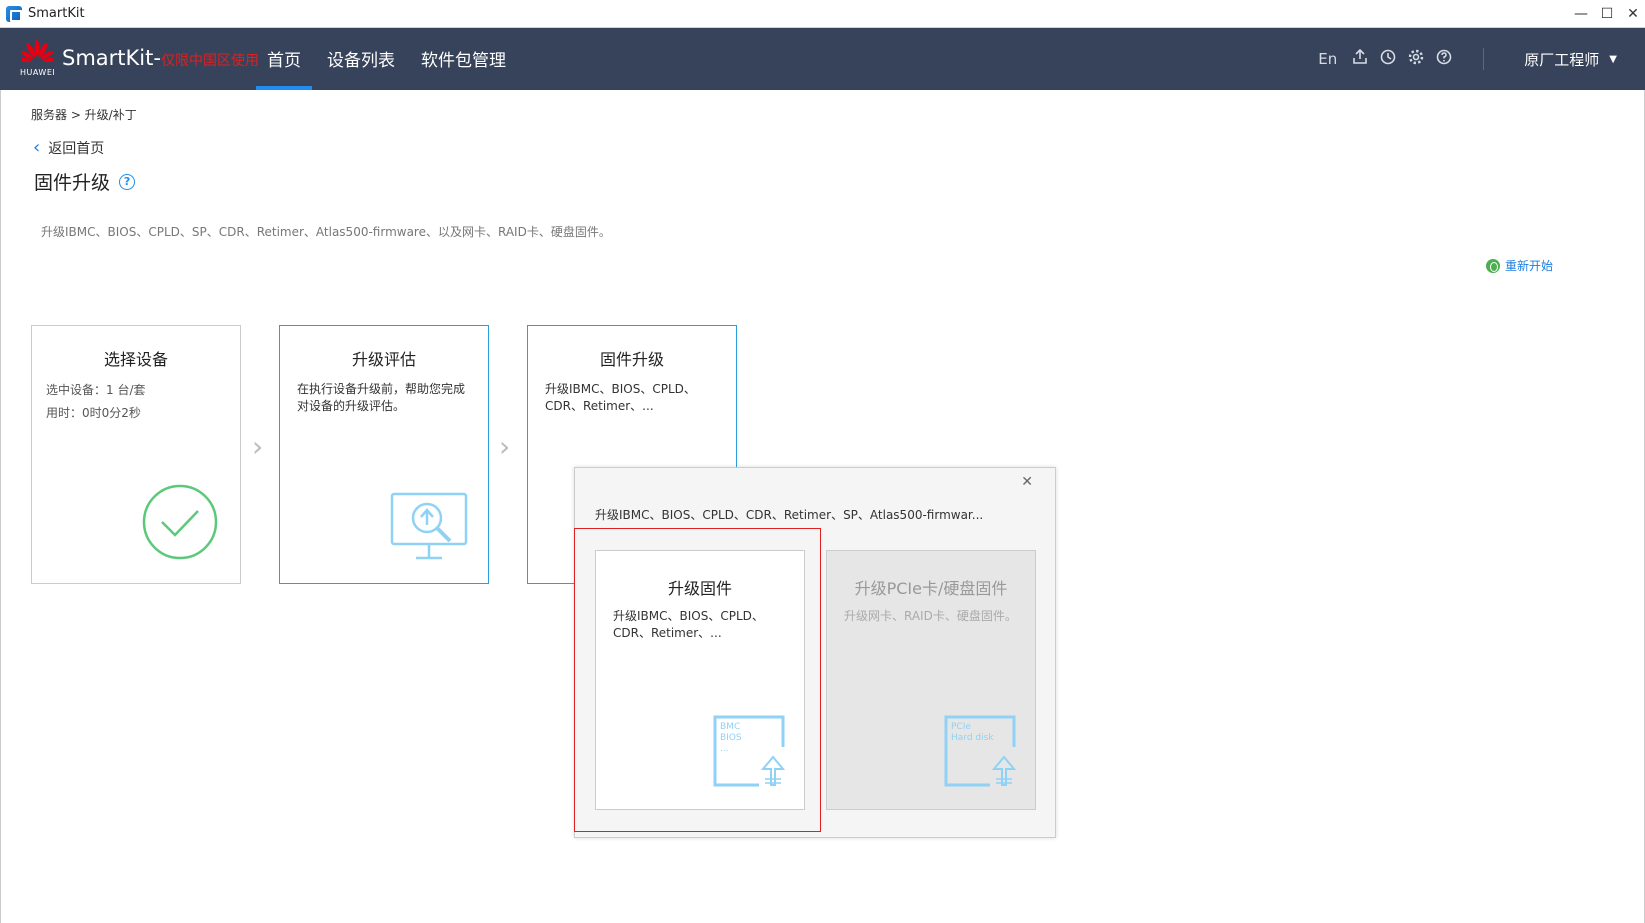 The width and height of the screenshot is (1645, 923). Describe the element at coordinates (56, 13) in the screenshot. I see `window-title: SmartKit` at that location.